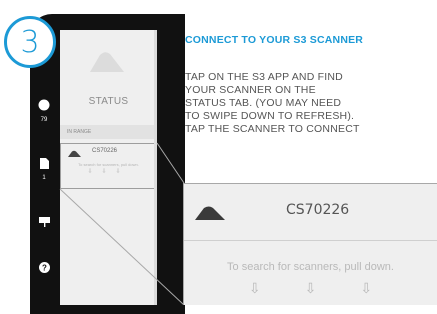 This screenshot has width=437, height=314. Describe the element at coordinates (263, 103) in the screenshot. I see `instruction-line: STATUS TAB. (YOU MAY NEED` at that location.